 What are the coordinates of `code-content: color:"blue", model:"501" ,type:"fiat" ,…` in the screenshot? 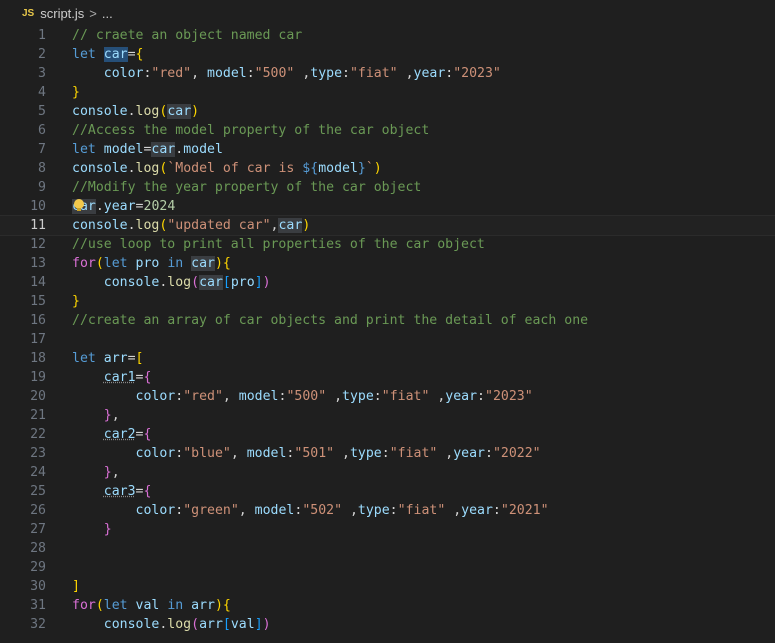 It's located at (306, 453).